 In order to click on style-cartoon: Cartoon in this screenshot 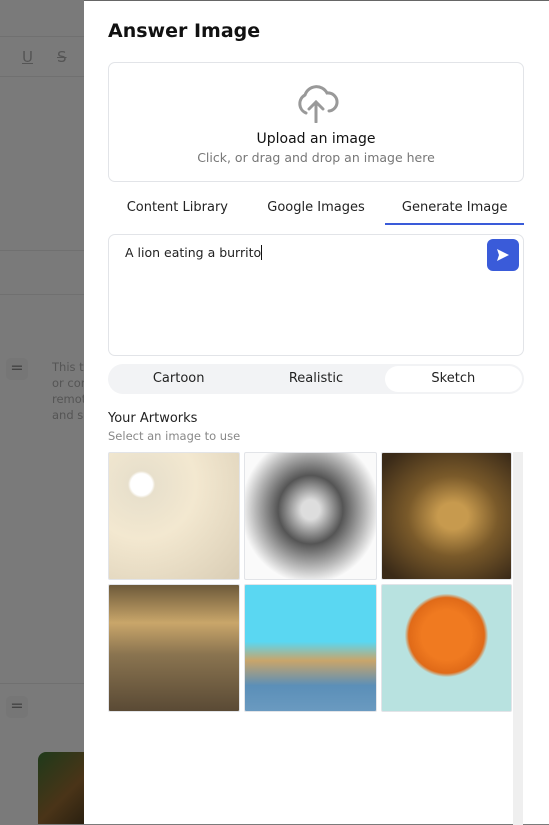, I will do `click(178, 379)`.